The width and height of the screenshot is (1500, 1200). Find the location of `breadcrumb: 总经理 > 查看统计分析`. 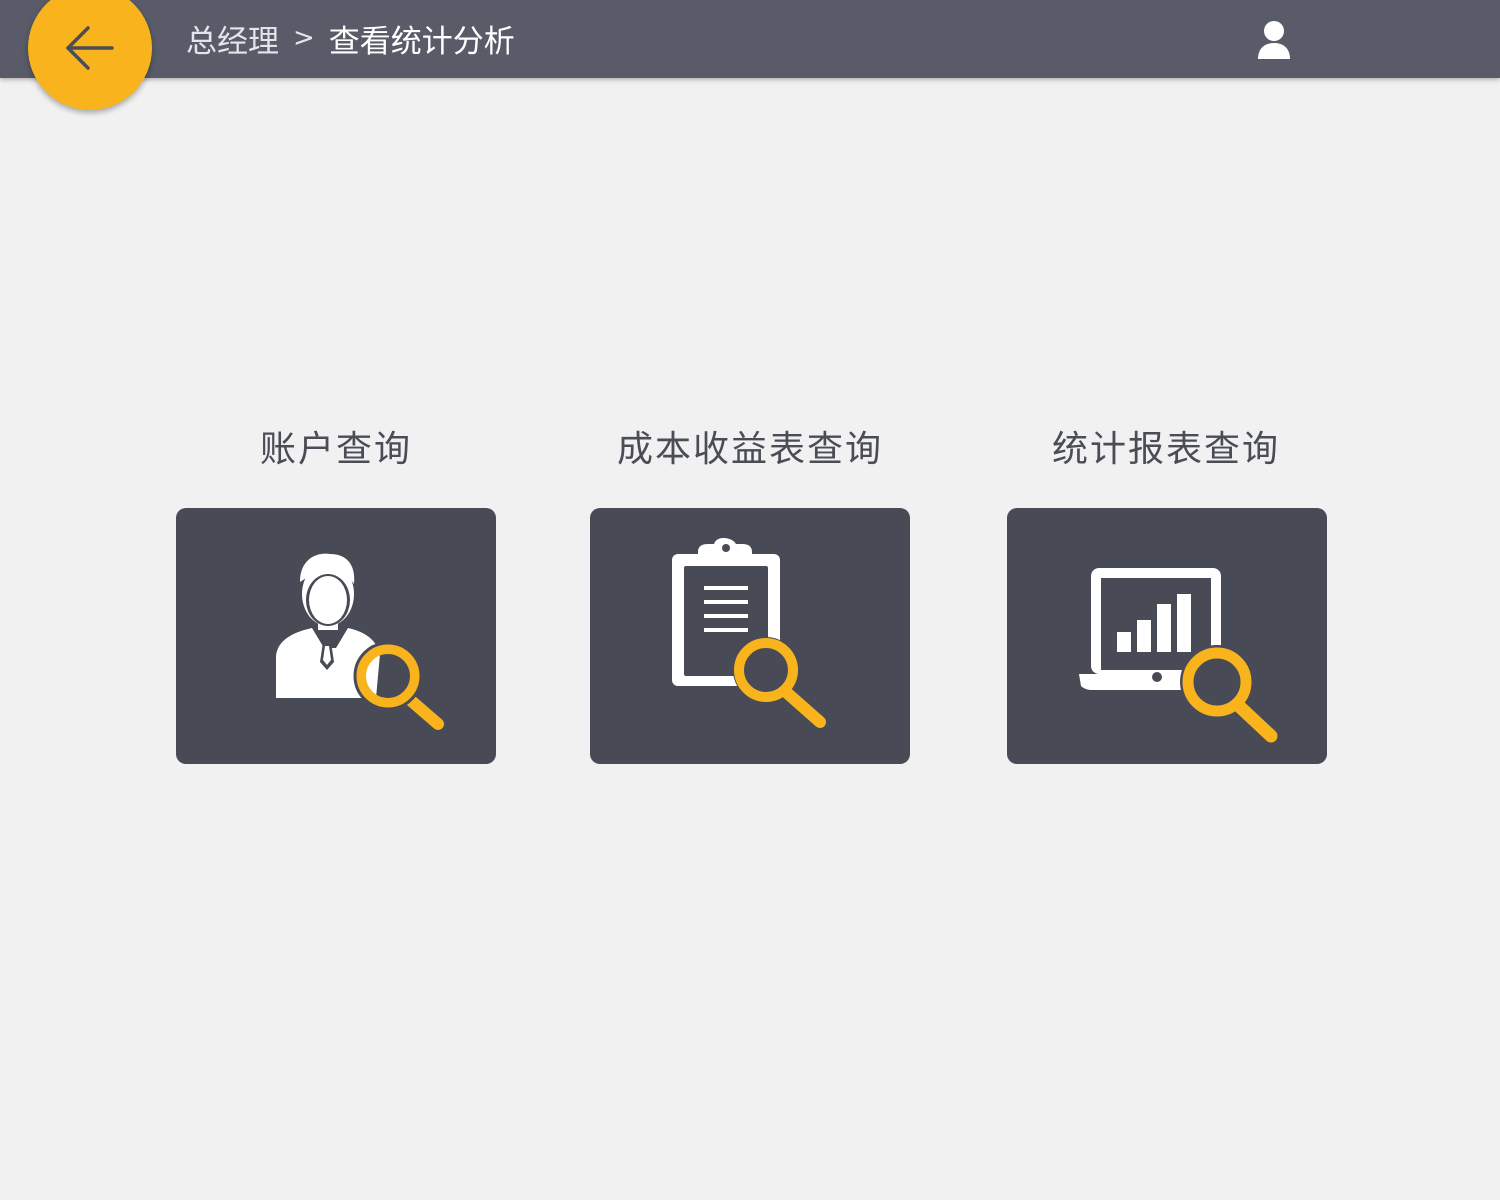

breadcrumb: 总经理 > 查看统计分析 is located at coordinates (350, 38).